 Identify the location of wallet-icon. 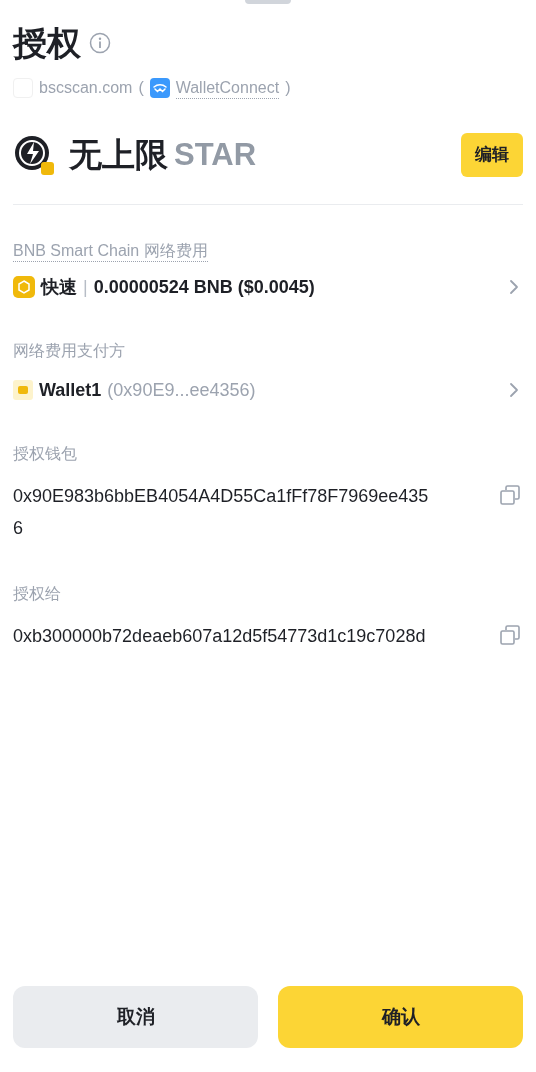
(23, 390).